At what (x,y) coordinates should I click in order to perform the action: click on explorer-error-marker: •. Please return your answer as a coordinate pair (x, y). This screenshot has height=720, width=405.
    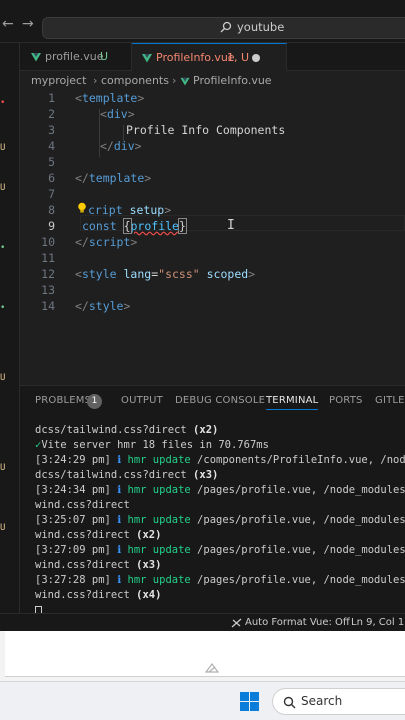
    Looking at the image, I should click on (3, 103).